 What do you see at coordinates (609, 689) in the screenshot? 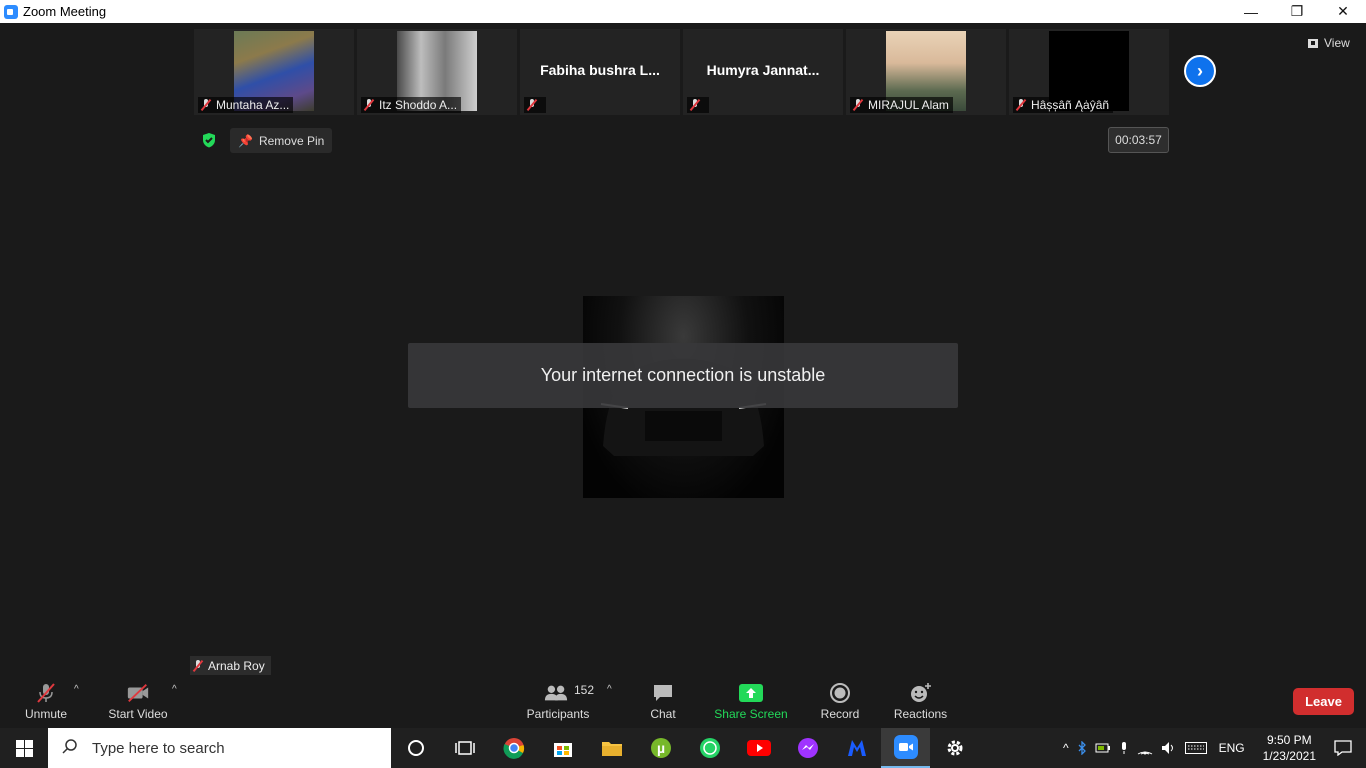
I see `participants-options-caret: ^` at bounding box center [609, 689].